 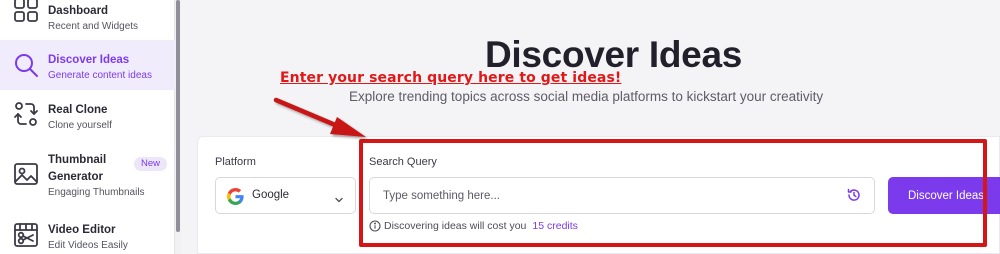 What do you see at coordinates (26, 12) in the screenshot?
I see `grid-icon` at bounding box center [26, 12].